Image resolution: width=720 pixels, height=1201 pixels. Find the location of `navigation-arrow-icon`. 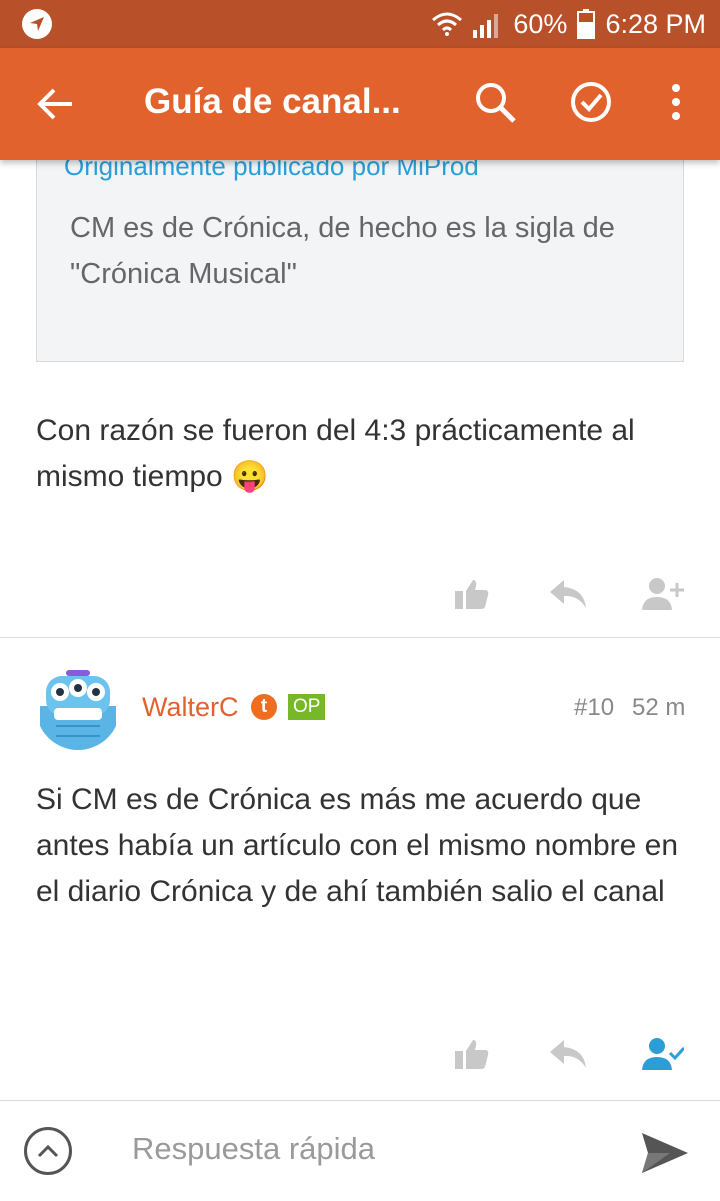

navigation-arrow-icon is located at coordinates (37, 24).